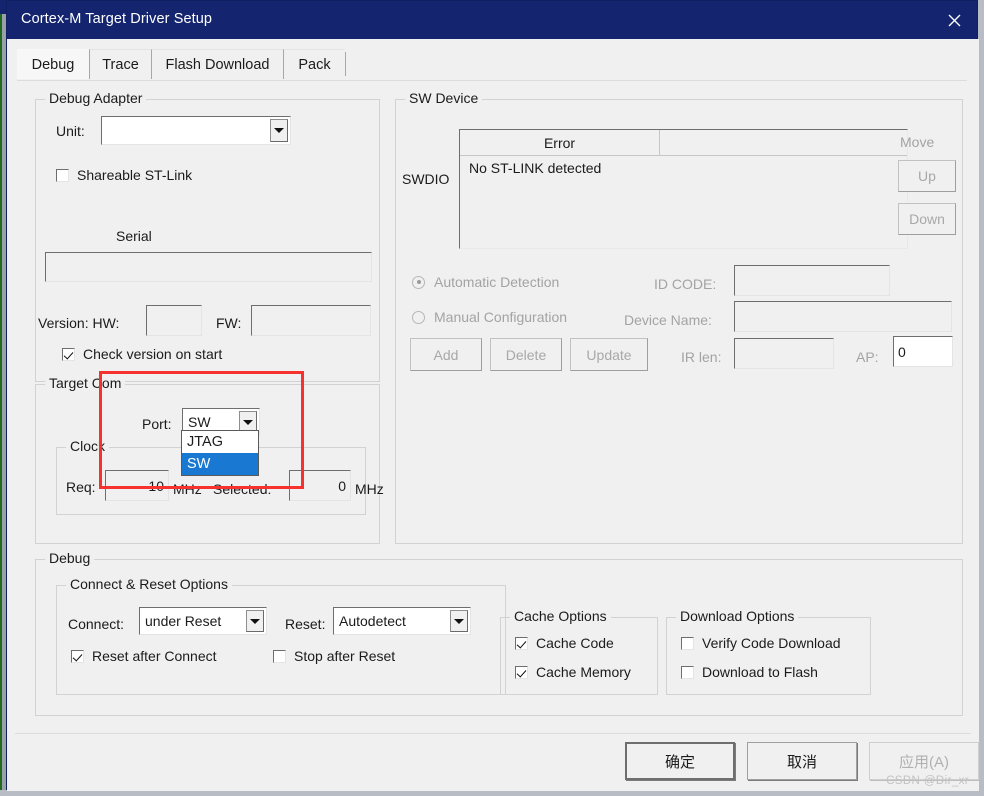 The image size is (984, 796). I want to click on reset-combo-value: Autodetect, so click(372, 621).